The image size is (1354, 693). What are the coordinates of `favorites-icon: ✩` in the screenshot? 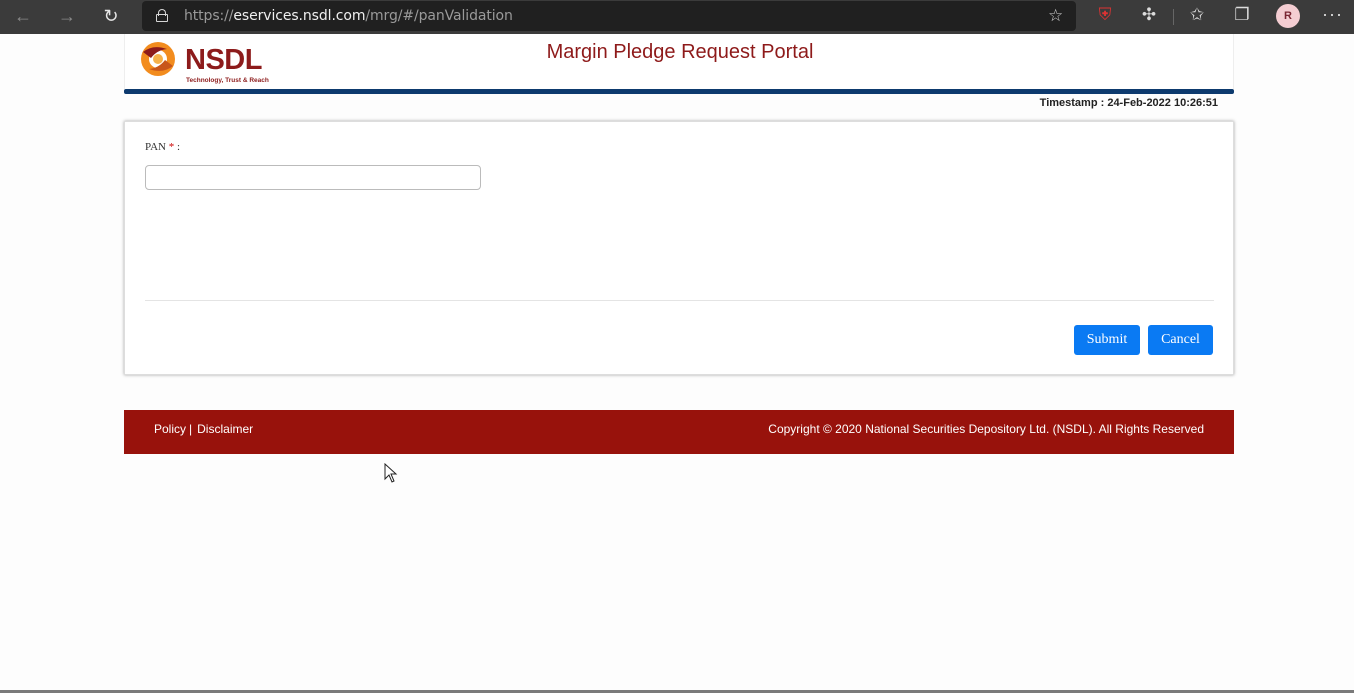 It's located at (1197, 15).